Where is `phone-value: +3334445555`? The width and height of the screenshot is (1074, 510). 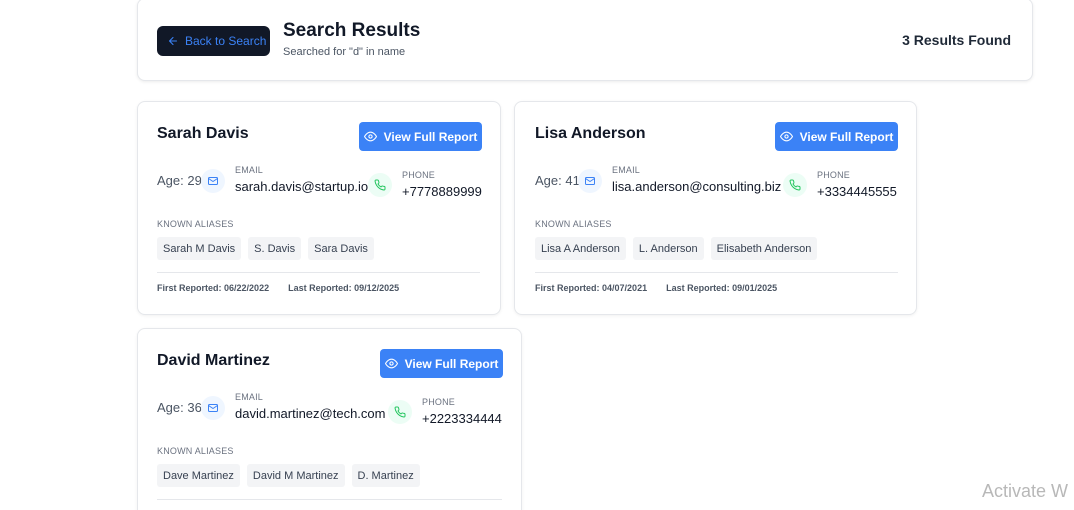
phone-value: +3334445555 is located at coordinates (857, 191).